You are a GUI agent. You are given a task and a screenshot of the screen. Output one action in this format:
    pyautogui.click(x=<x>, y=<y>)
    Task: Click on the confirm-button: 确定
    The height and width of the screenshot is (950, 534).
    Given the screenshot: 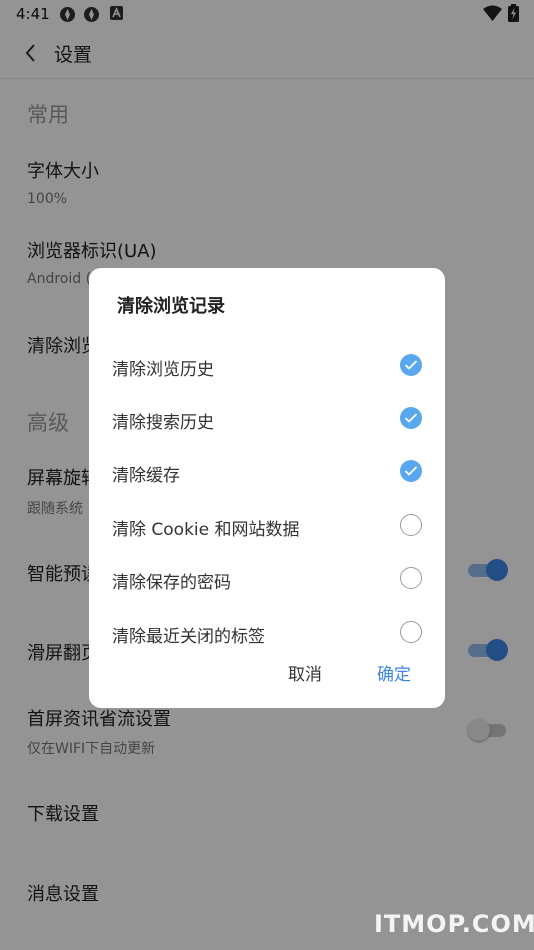 What is the action you would take?
    pyautogui.click(x=394, y=672)
    